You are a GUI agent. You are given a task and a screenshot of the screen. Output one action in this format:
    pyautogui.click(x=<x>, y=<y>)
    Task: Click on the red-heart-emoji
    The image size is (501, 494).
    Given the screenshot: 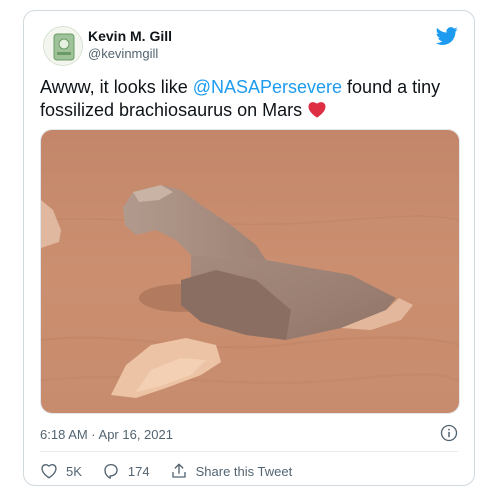 What is the action you would take?
    pyautogui.click(x=317, y=110)
    